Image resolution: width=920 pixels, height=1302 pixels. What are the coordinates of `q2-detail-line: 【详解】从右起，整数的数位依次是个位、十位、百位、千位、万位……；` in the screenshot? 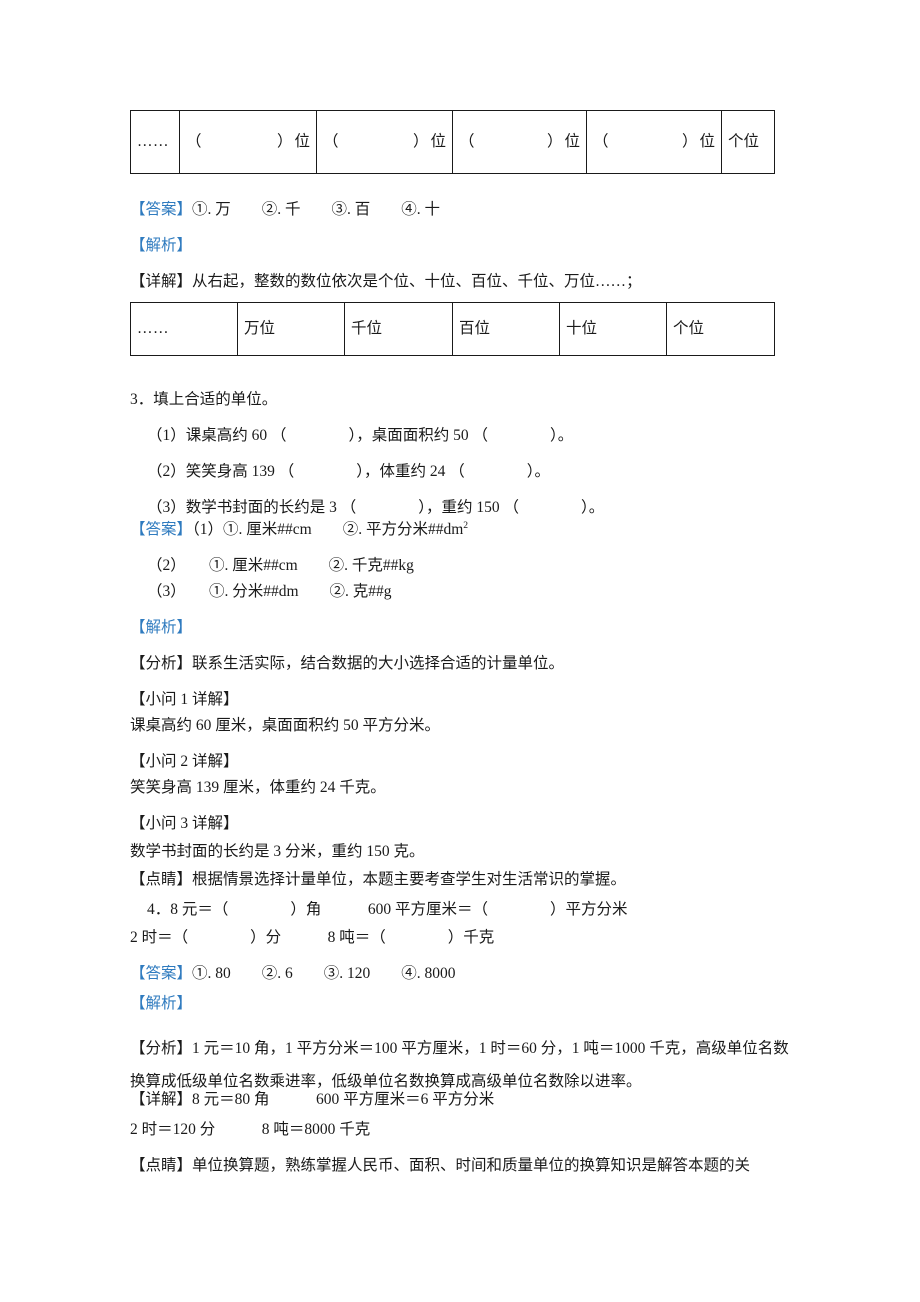 It's located at (386, 281).